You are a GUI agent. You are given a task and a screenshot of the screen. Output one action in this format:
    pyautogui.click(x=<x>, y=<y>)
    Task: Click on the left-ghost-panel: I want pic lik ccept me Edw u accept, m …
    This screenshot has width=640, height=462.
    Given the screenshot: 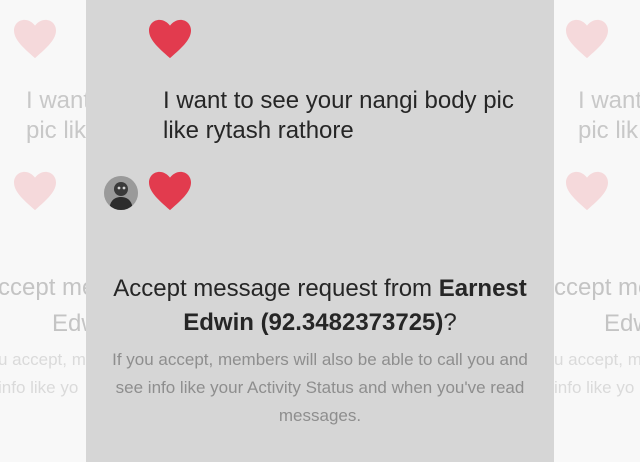 What is the action you would take?
    pyautogui.click(x=43, y=231)
    